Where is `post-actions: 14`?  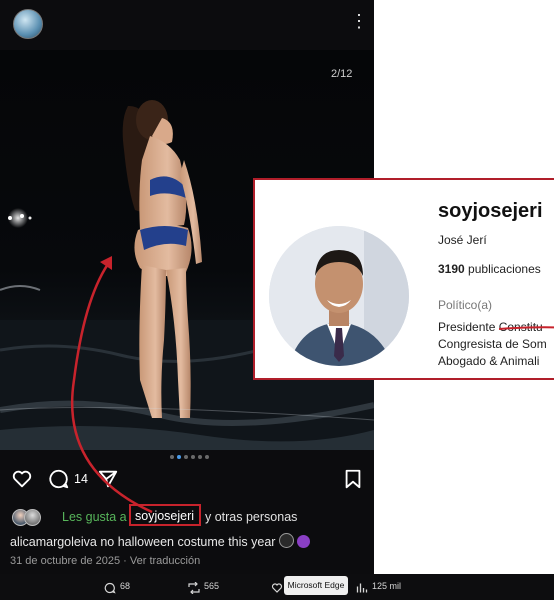
post-actions: 14 is located at coordinates (187, 483).